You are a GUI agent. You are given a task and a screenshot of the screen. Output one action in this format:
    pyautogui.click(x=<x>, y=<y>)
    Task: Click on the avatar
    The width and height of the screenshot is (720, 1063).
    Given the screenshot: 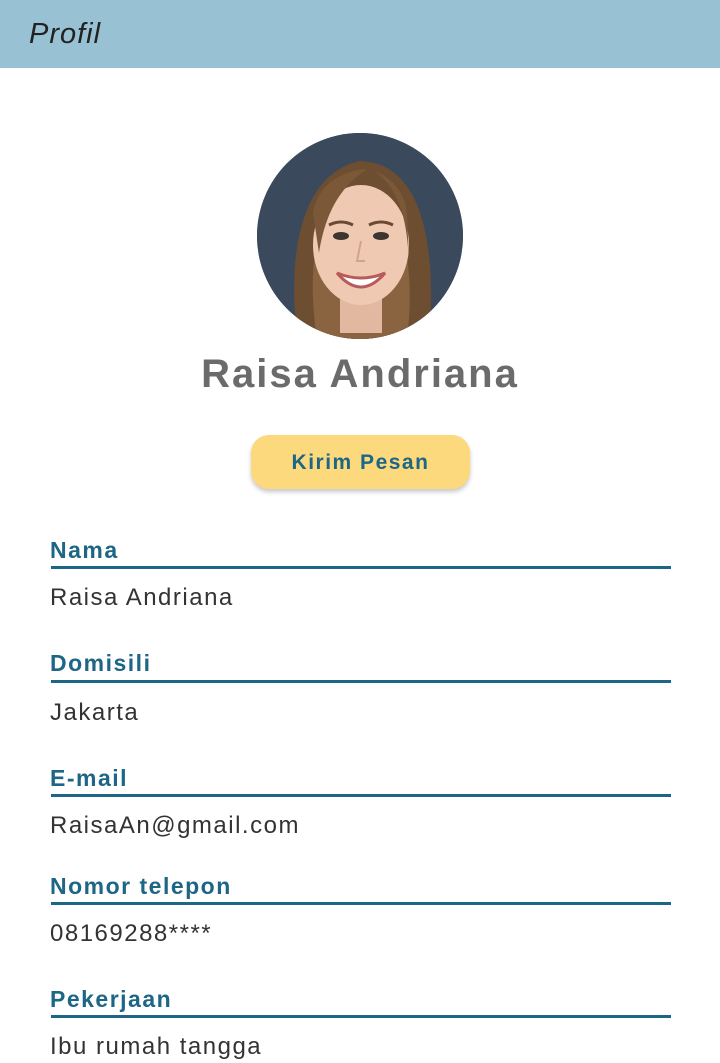 What is the action you would take?
    pyautogui.click(x=360, y=236)
    